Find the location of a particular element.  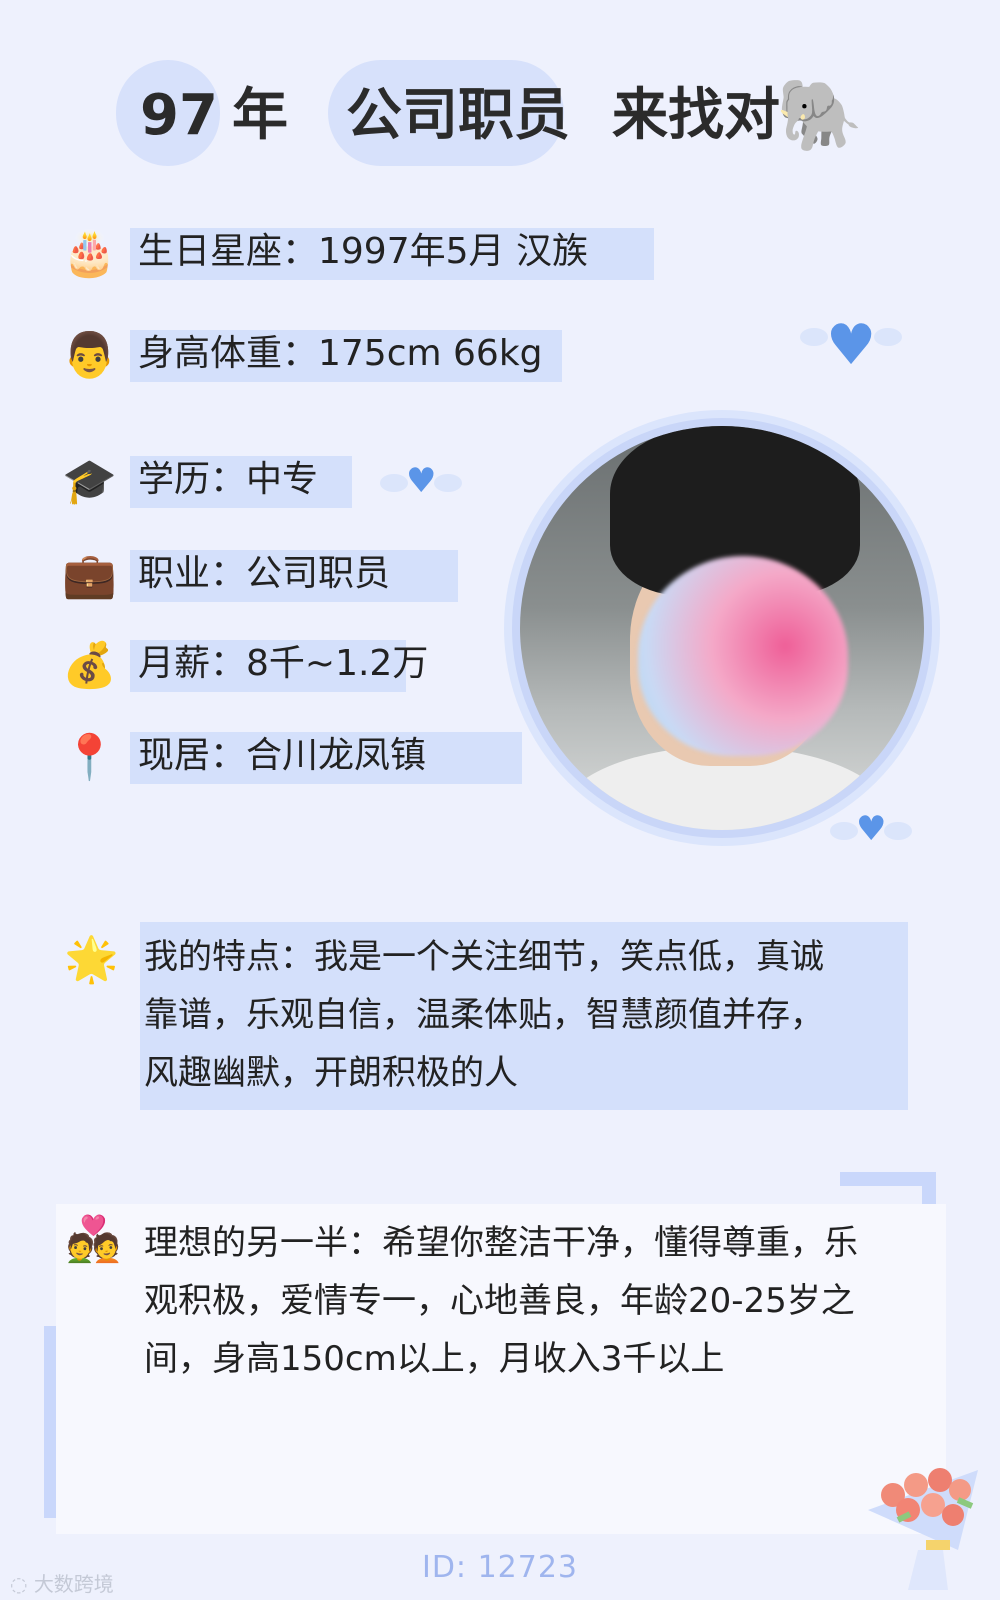

detail-row-salary: 💰 月薪：8千~1.2万 is located at coordinates (214, 664).